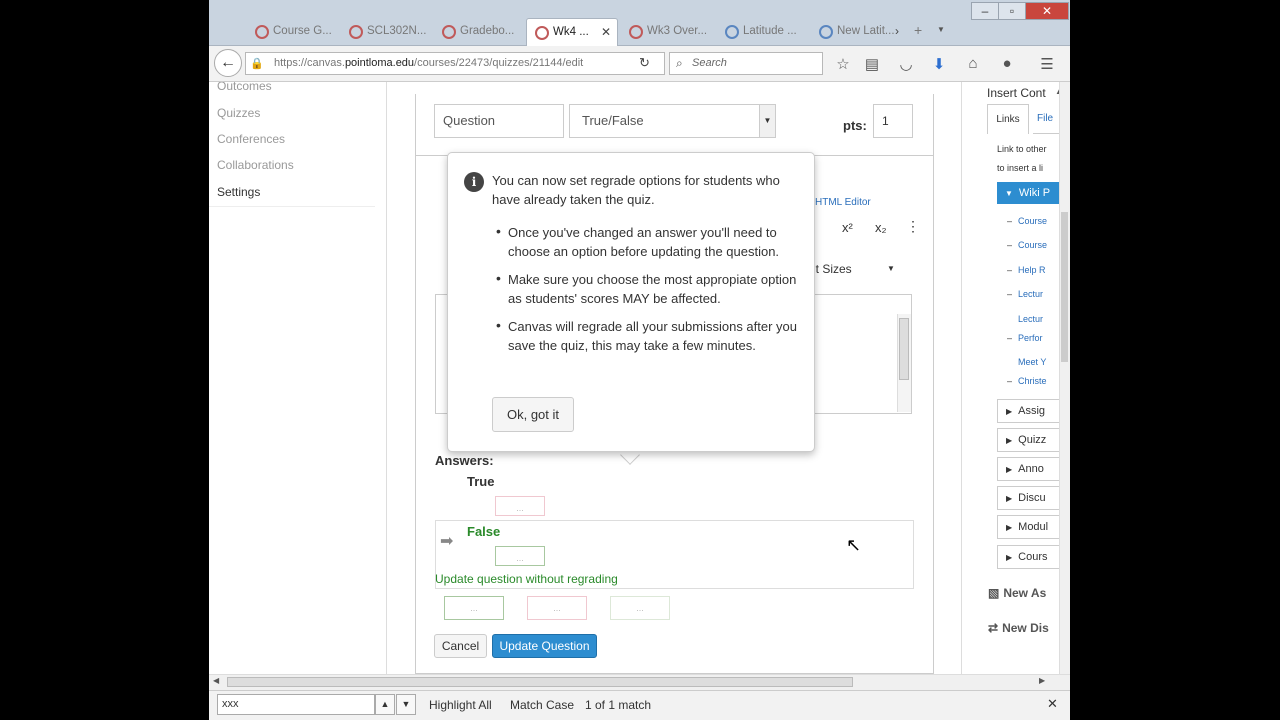  What do you see at coordinates (672, 121) in the screenshot?
I see `question-type-select: True/False` at bounding box center [672, 121].